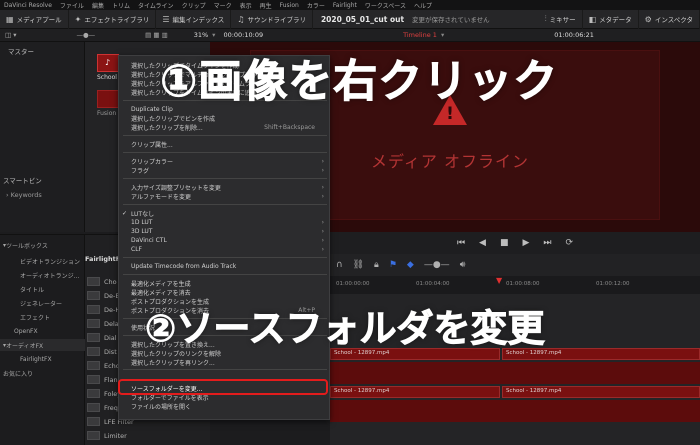 The width and height of the screenshot is (700, 445). I want to click on keywords-bin: › Keywords, so click(24, 195).